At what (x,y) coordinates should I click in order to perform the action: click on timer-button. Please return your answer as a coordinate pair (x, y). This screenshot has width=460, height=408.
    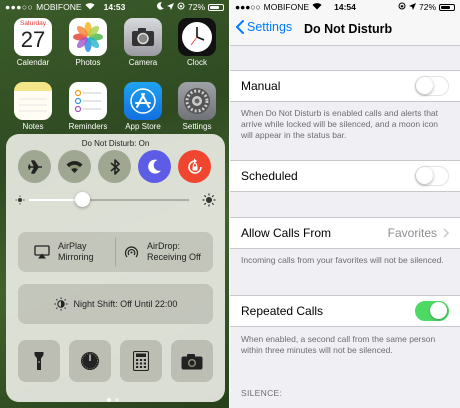
    Looking at the image, I should click on (90, 361).